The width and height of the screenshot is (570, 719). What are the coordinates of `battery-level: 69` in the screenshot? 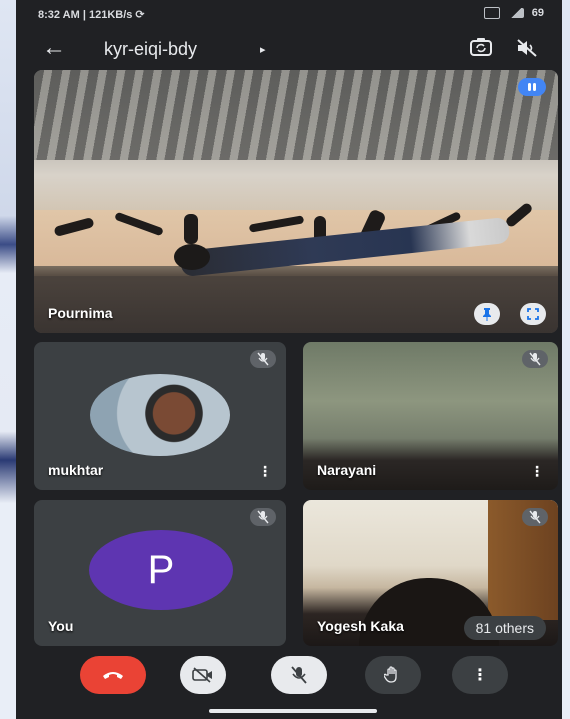 It's located at (537, 13).